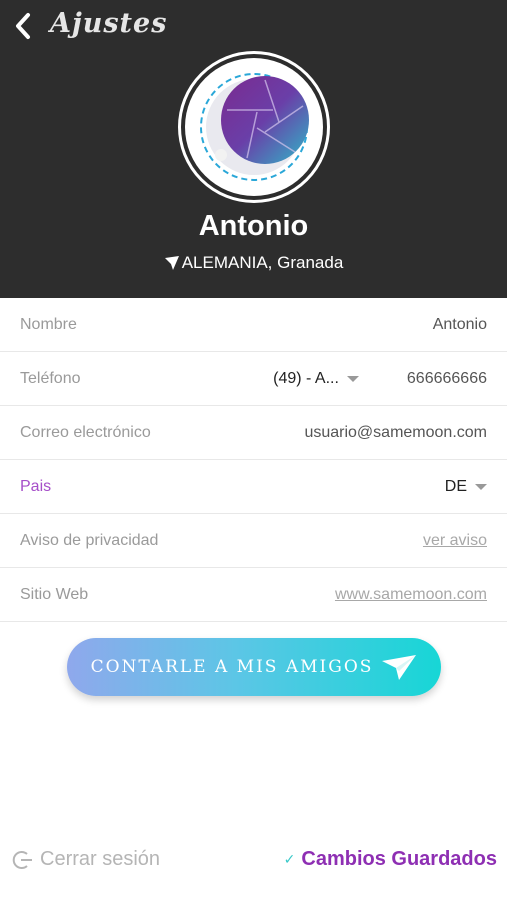 This screenshot has width=507, height=900. I want to click on website-row: Sitio Web www.samemoon.com, so click(253, 595).